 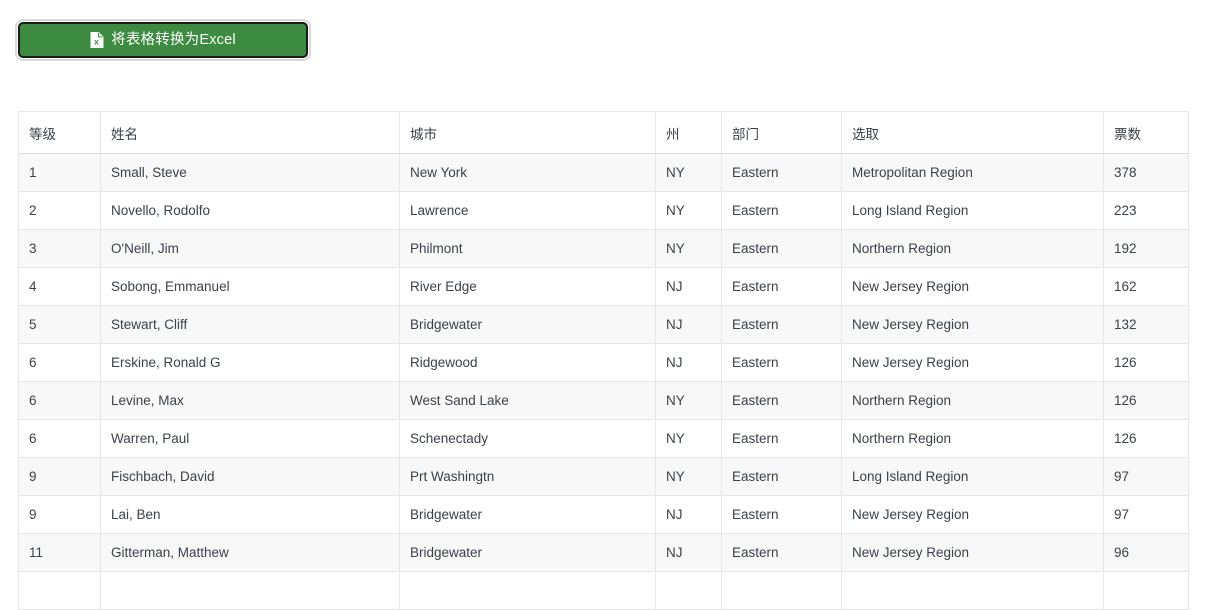 I want to click on cell-city: New York, so click(x=527, y=172).